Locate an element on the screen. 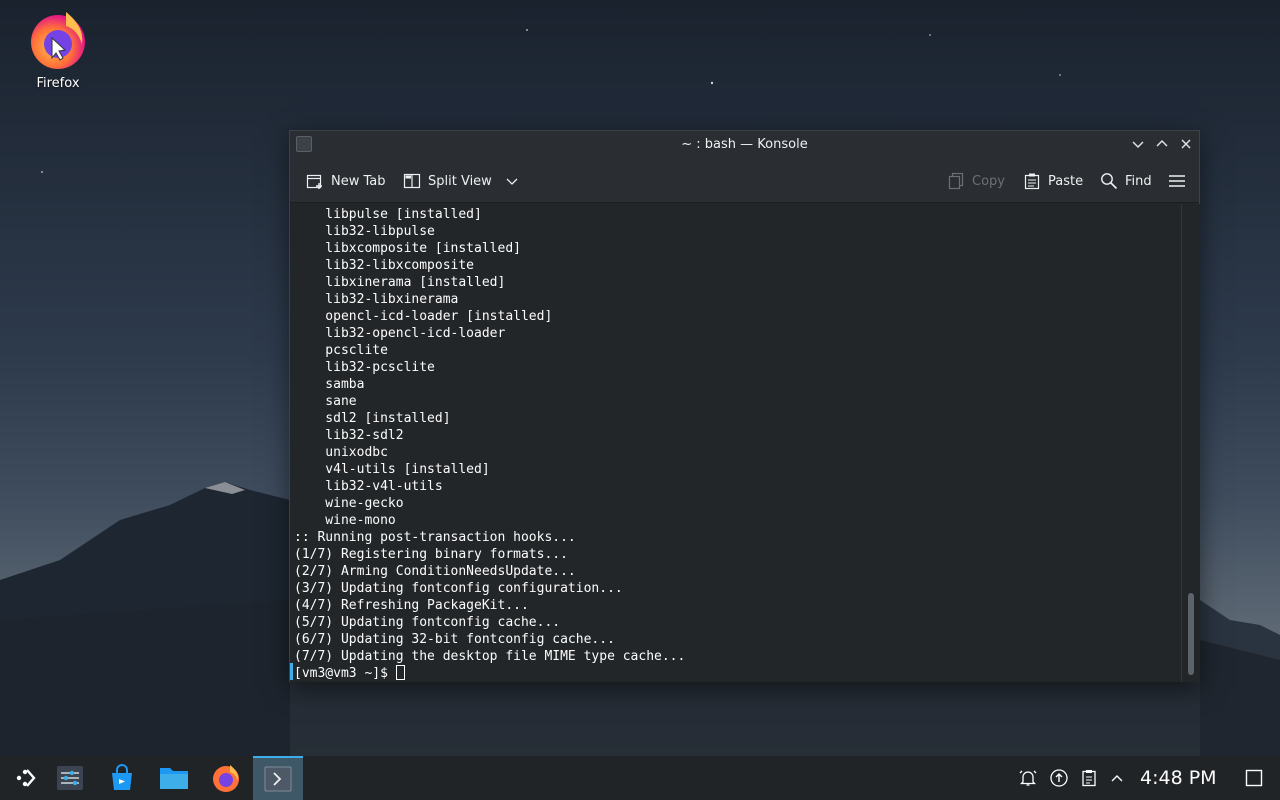  konsole-icon is located at coordinates (278, 779).